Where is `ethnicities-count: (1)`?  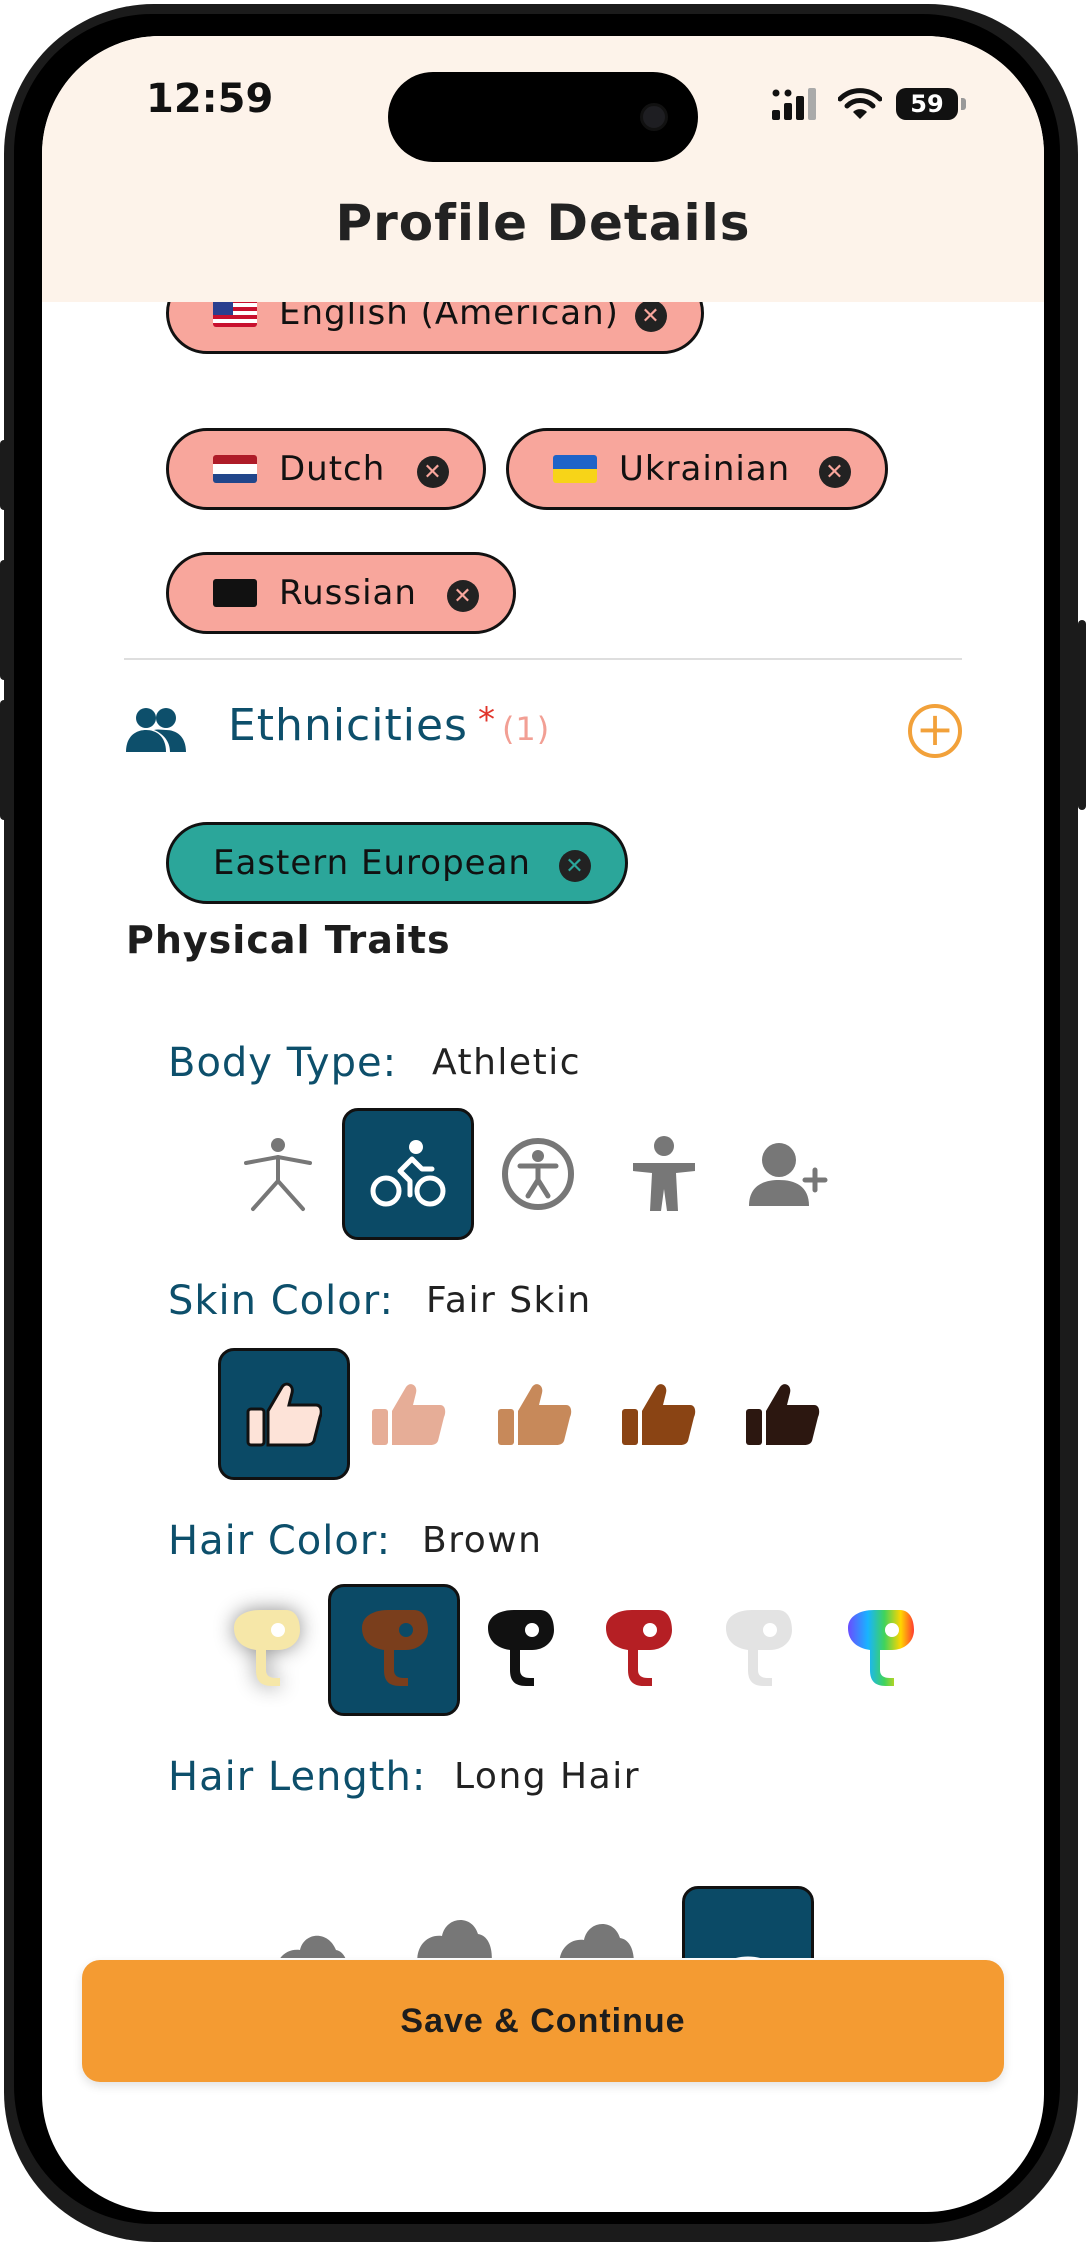
ethnicities-count: (1) is located at coordinates (526, 729).